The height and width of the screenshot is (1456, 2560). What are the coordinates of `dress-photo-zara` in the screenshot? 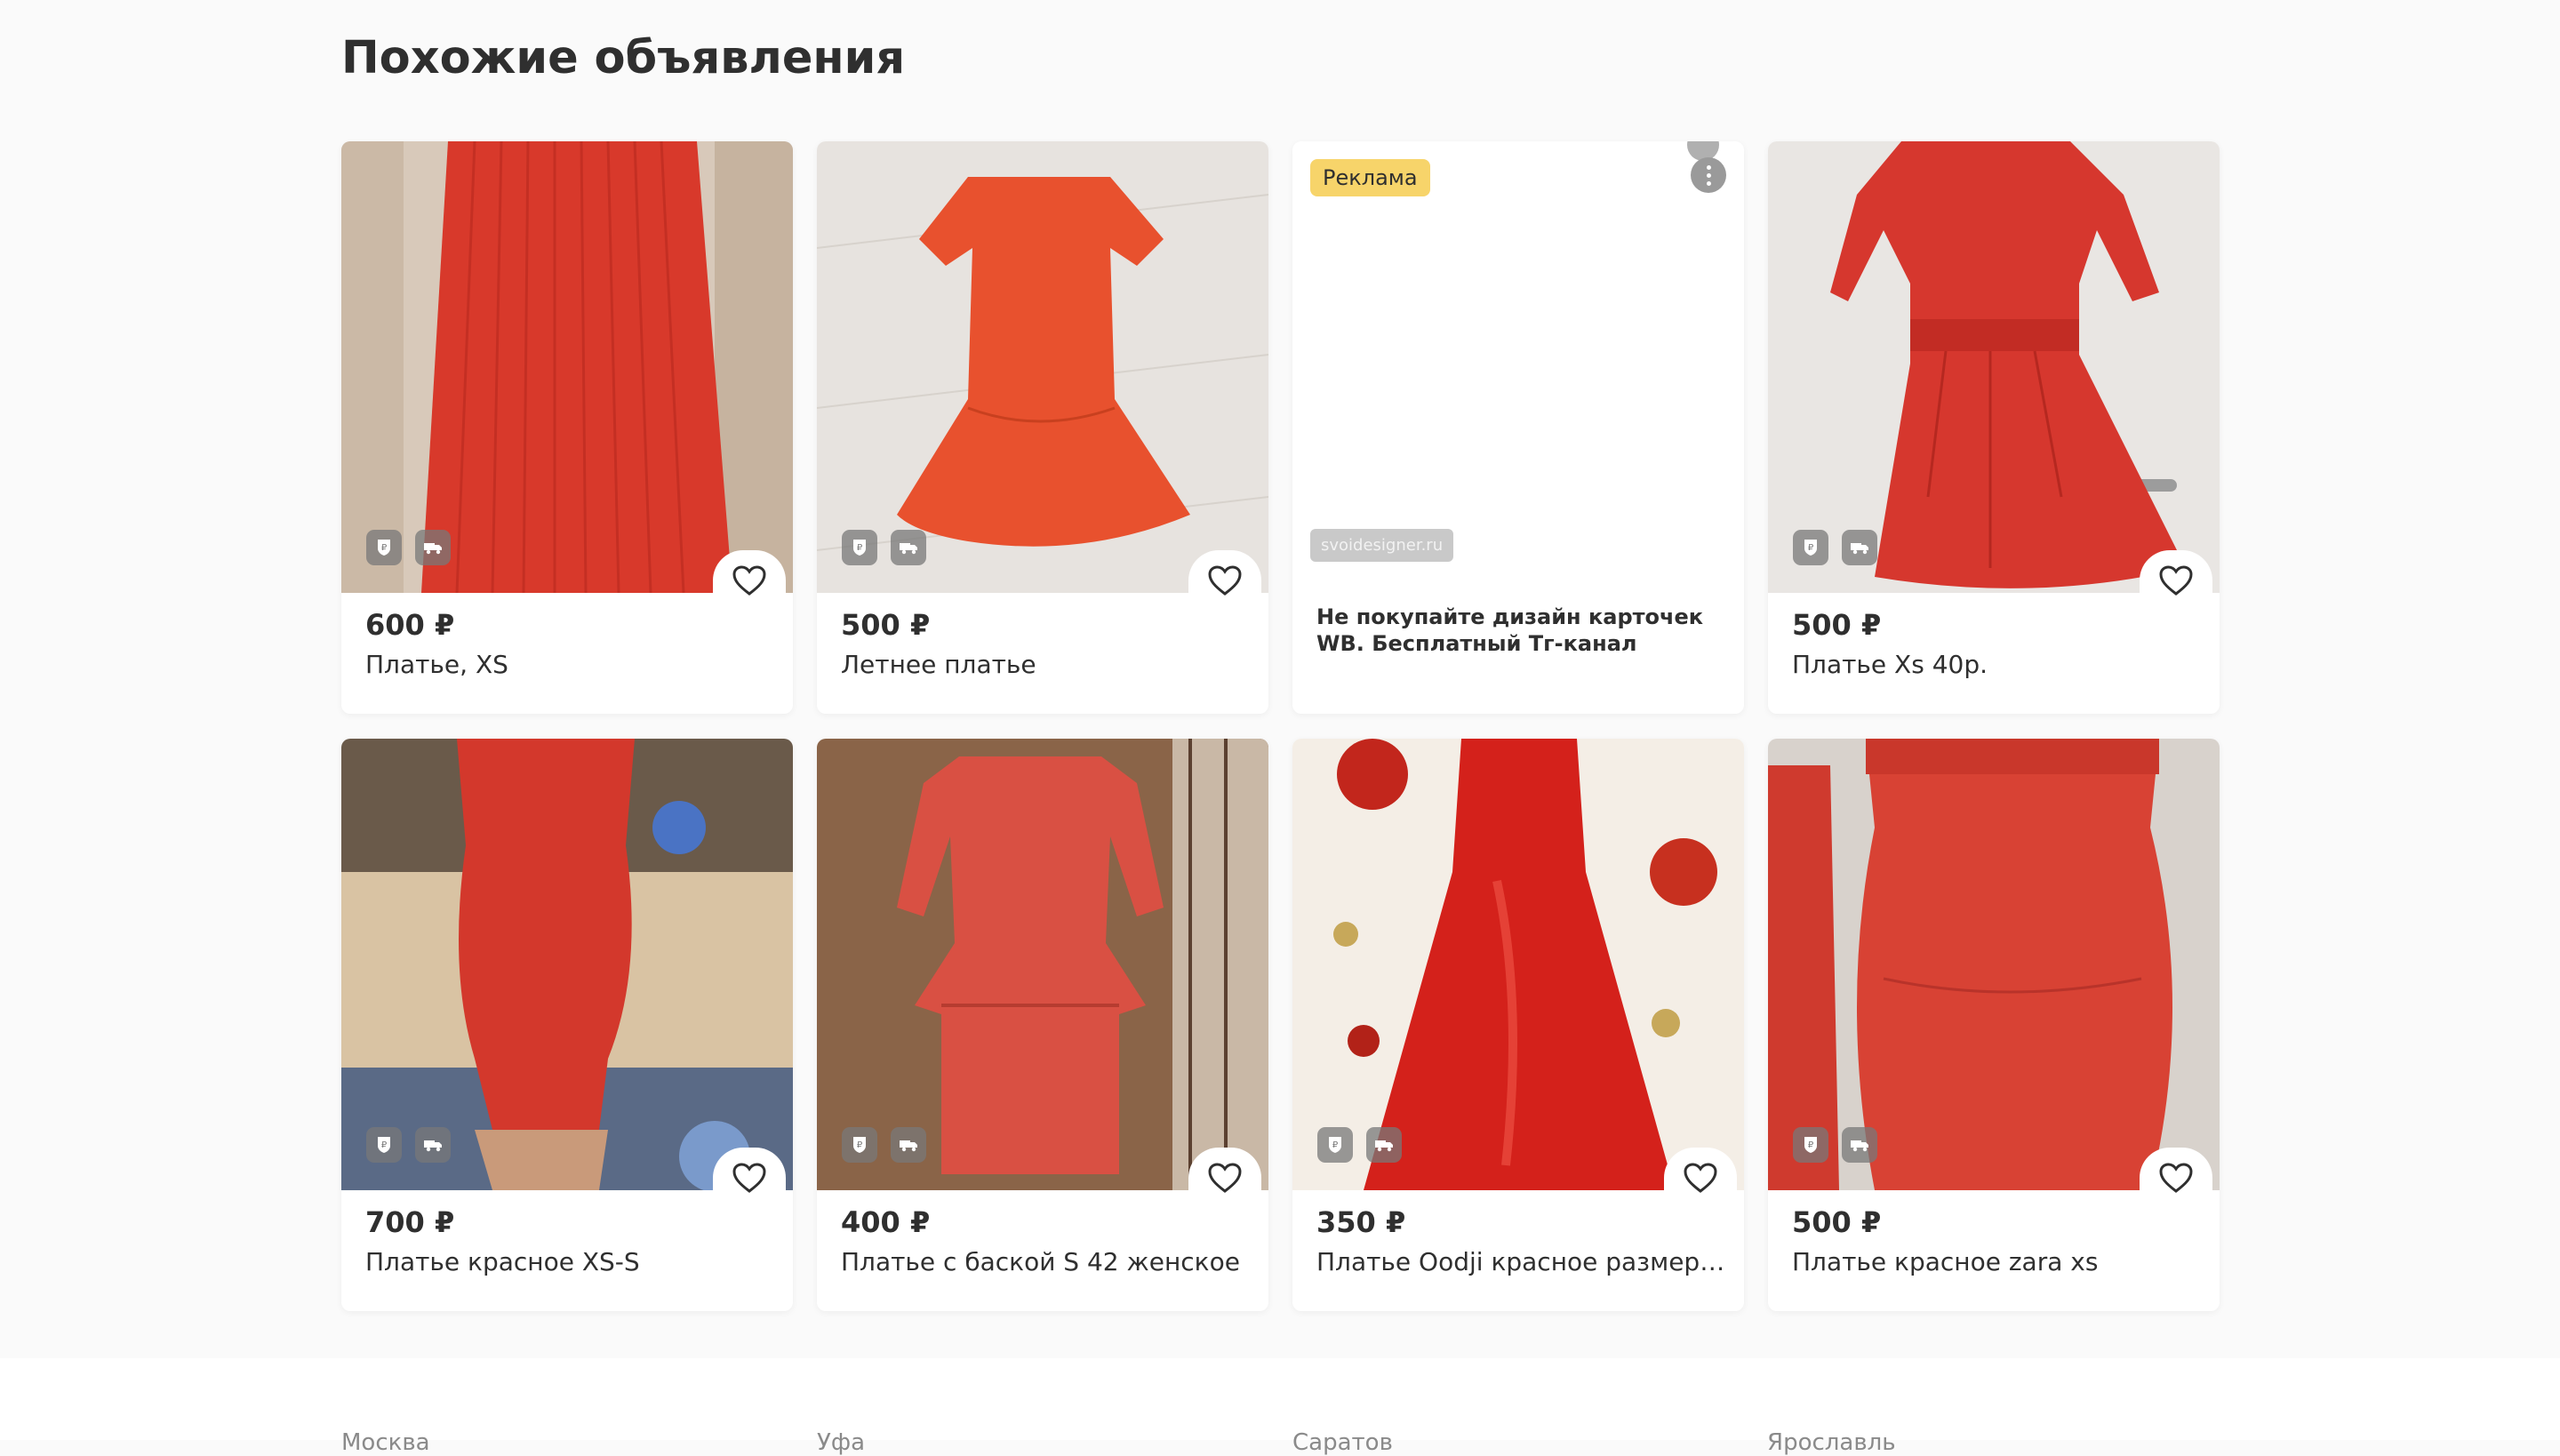 It's located at (1994, 964).